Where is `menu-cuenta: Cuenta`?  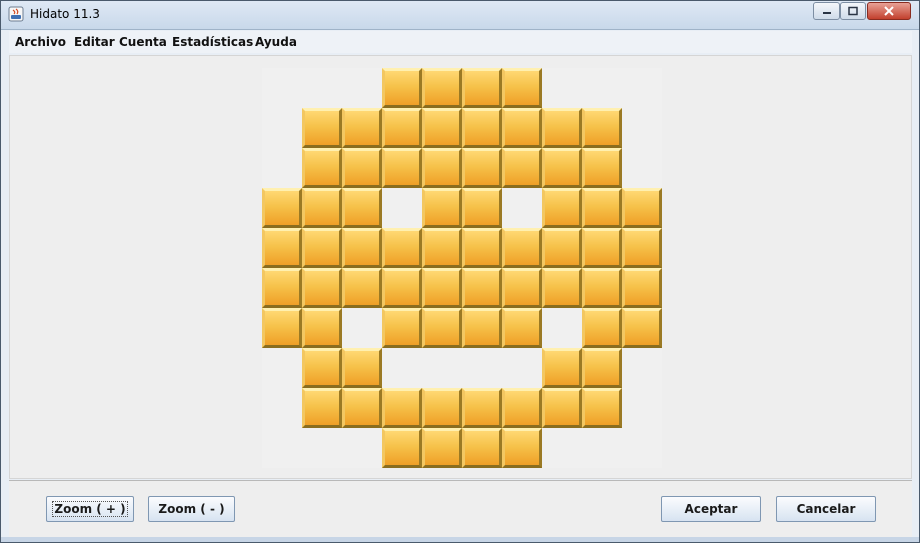 menu-cuenta: Cuenta is located at coordinates (143, 42).